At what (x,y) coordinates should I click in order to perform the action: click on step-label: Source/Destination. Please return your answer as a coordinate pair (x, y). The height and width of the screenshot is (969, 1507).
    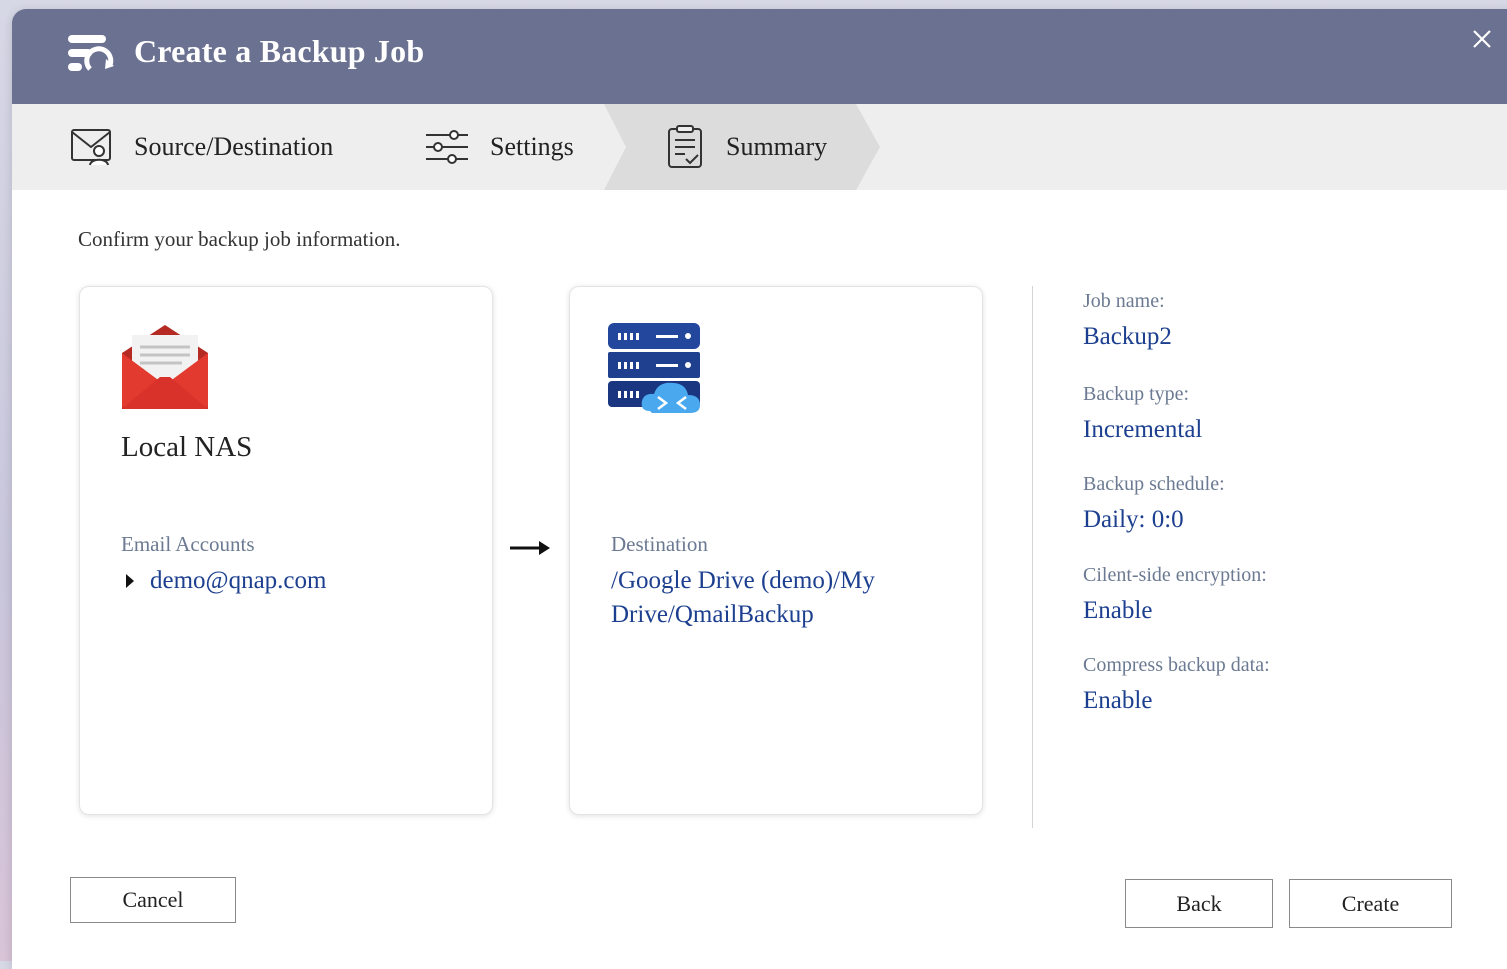
    Looking at the image, I should click on (234, 146).